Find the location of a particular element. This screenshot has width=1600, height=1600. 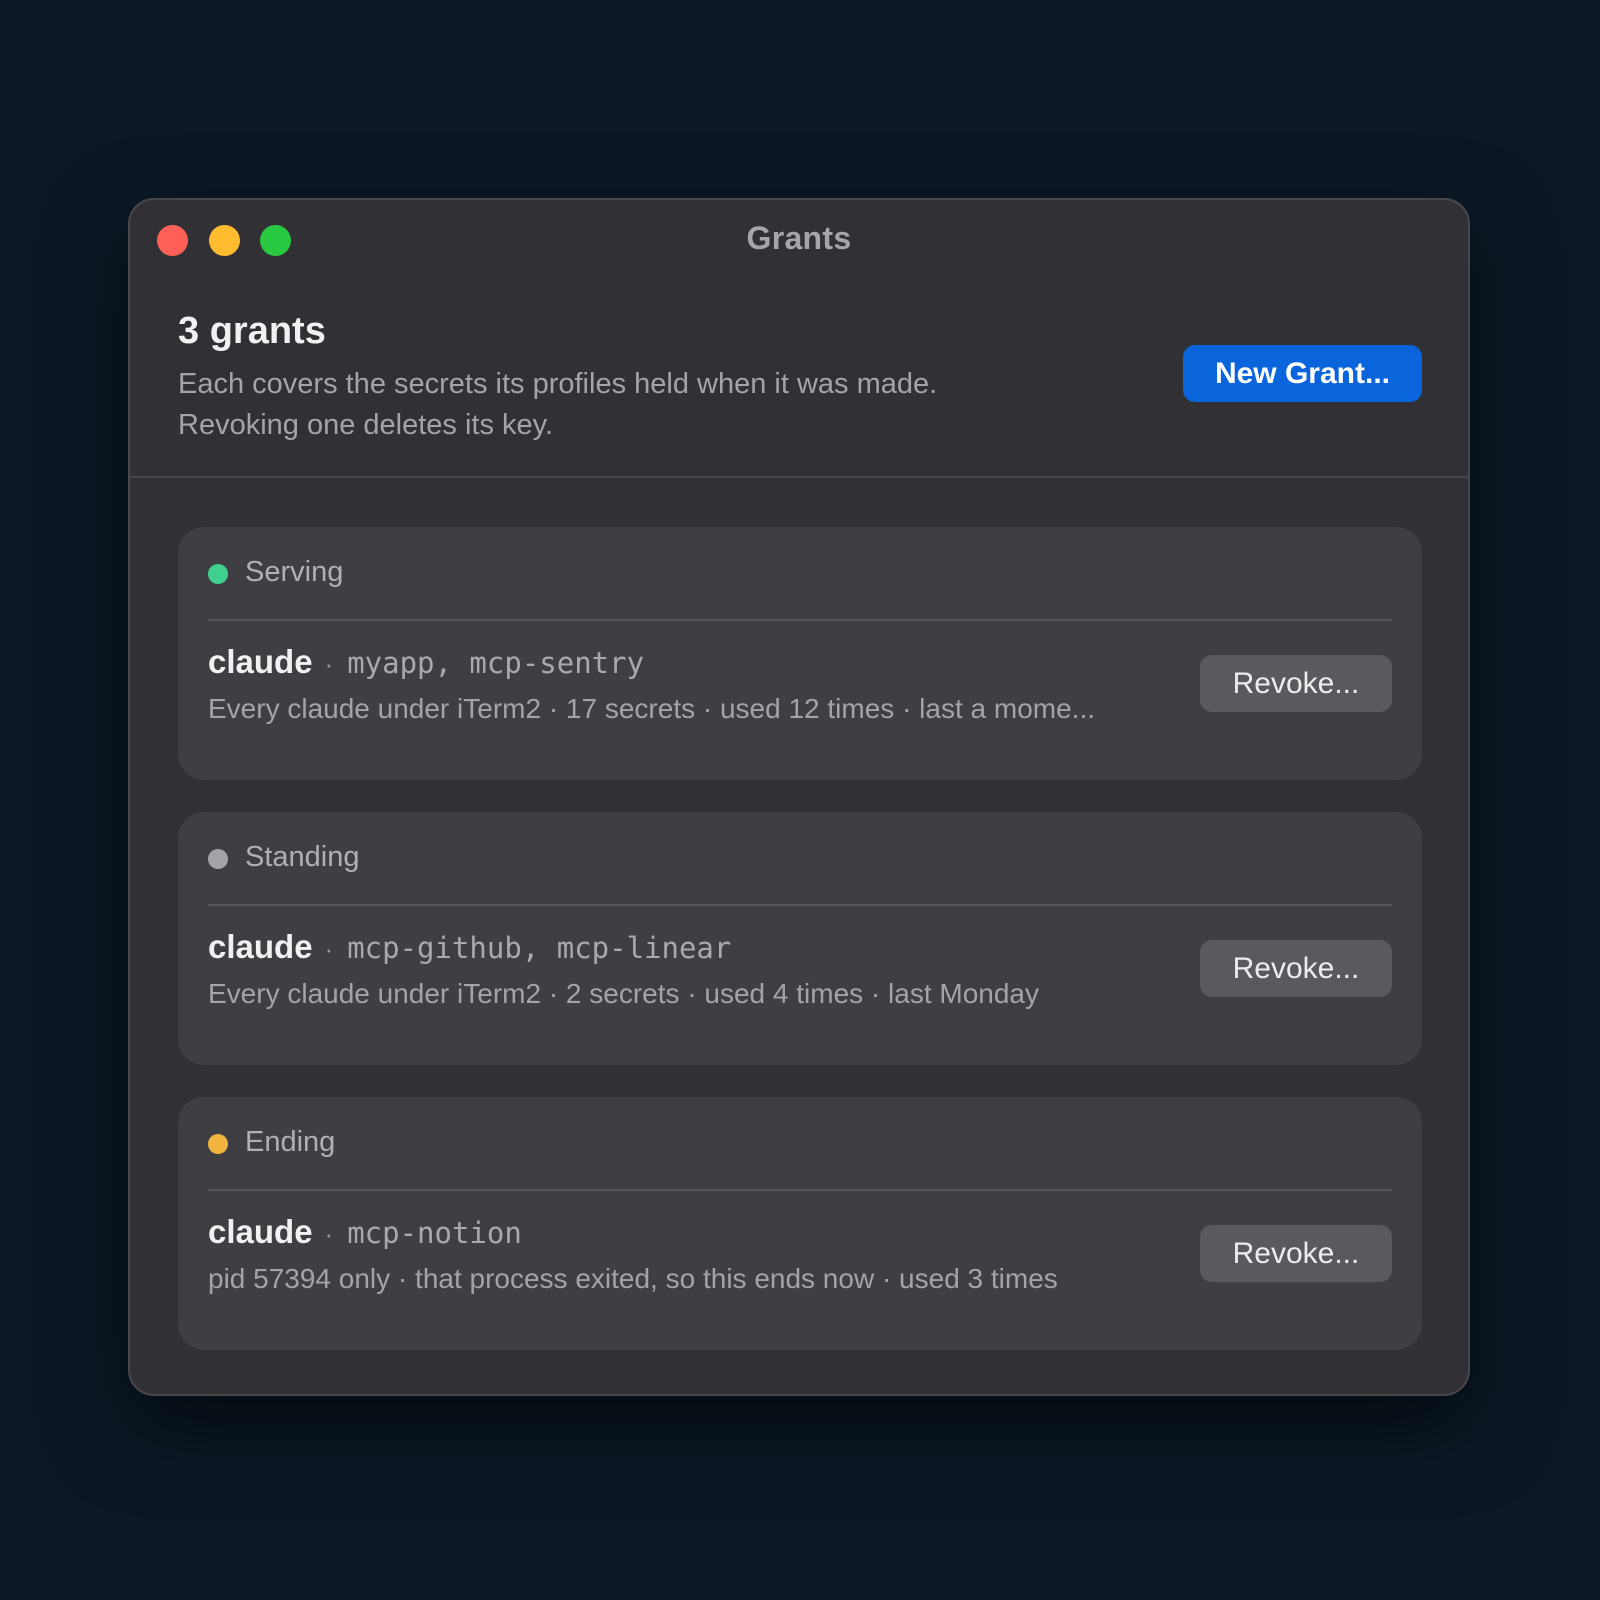

grant-status-label: Ending is located at coordinates (290, 1142).